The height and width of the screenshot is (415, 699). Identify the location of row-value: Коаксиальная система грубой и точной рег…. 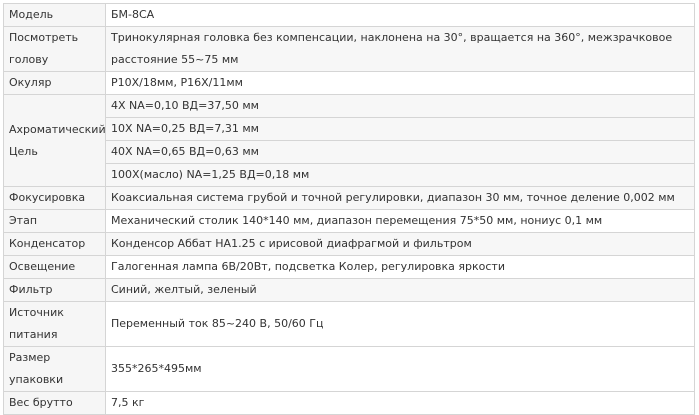
(400, 198).